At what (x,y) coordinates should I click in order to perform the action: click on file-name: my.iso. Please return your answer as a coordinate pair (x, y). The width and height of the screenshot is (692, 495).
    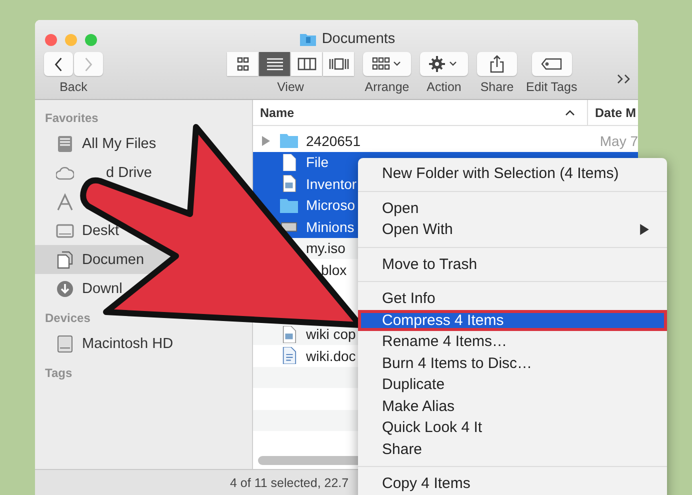
    Looking at the image, I should click on (326, 248).